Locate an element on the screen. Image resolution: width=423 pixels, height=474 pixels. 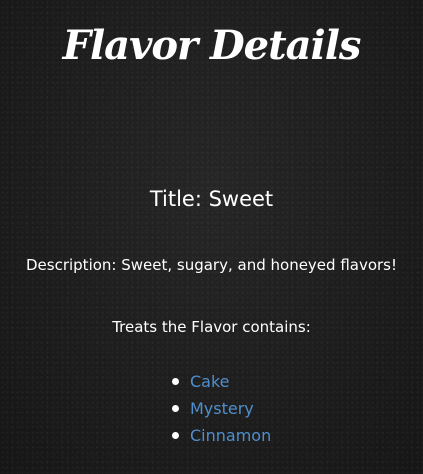
treats-heading: Treats the Flavor contains: is located at coordinates (211, 327).